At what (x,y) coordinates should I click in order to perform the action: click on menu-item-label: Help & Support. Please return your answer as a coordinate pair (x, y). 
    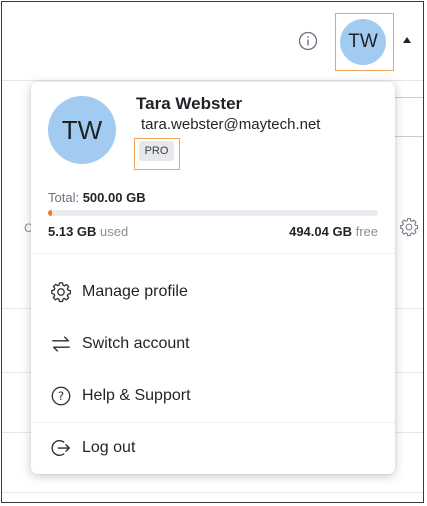
    Looking at the image, I should click on (136, 395).